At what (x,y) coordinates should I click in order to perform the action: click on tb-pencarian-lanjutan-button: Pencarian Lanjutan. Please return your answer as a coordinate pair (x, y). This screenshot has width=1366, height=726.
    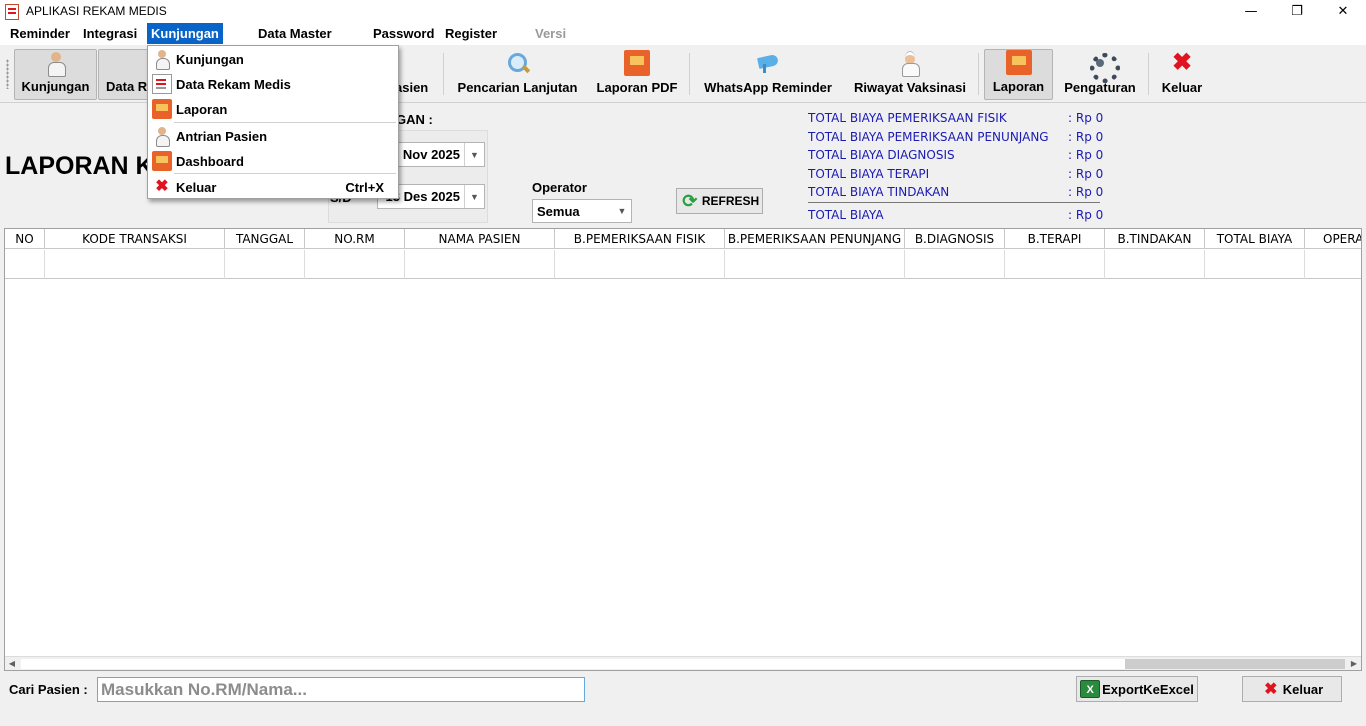
    Looking at the image, I should click on (517, 74).